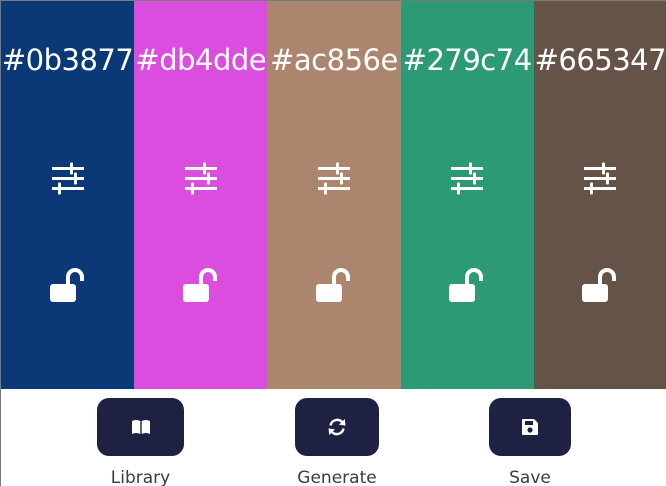 This screenshot has width=666, height=486. What do you see at coordinates (600, 60) in the screenshot?
I see `hex-code: #665347` at bounding box center [600, 60].